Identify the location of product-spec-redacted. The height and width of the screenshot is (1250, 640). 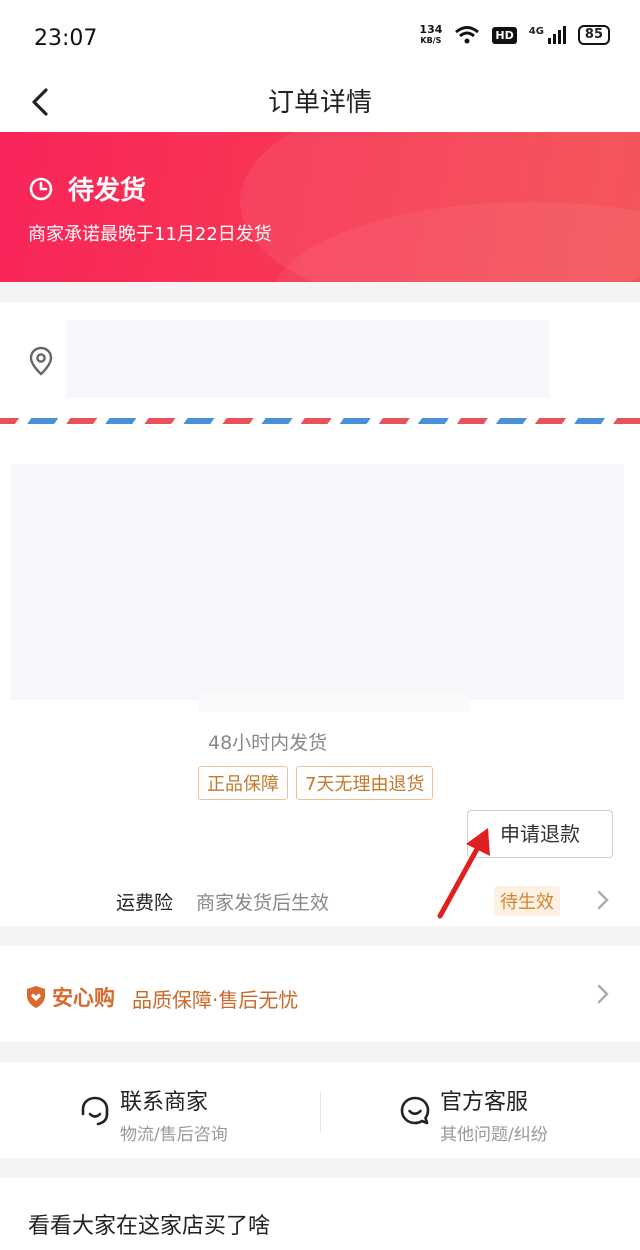
(334, 703).